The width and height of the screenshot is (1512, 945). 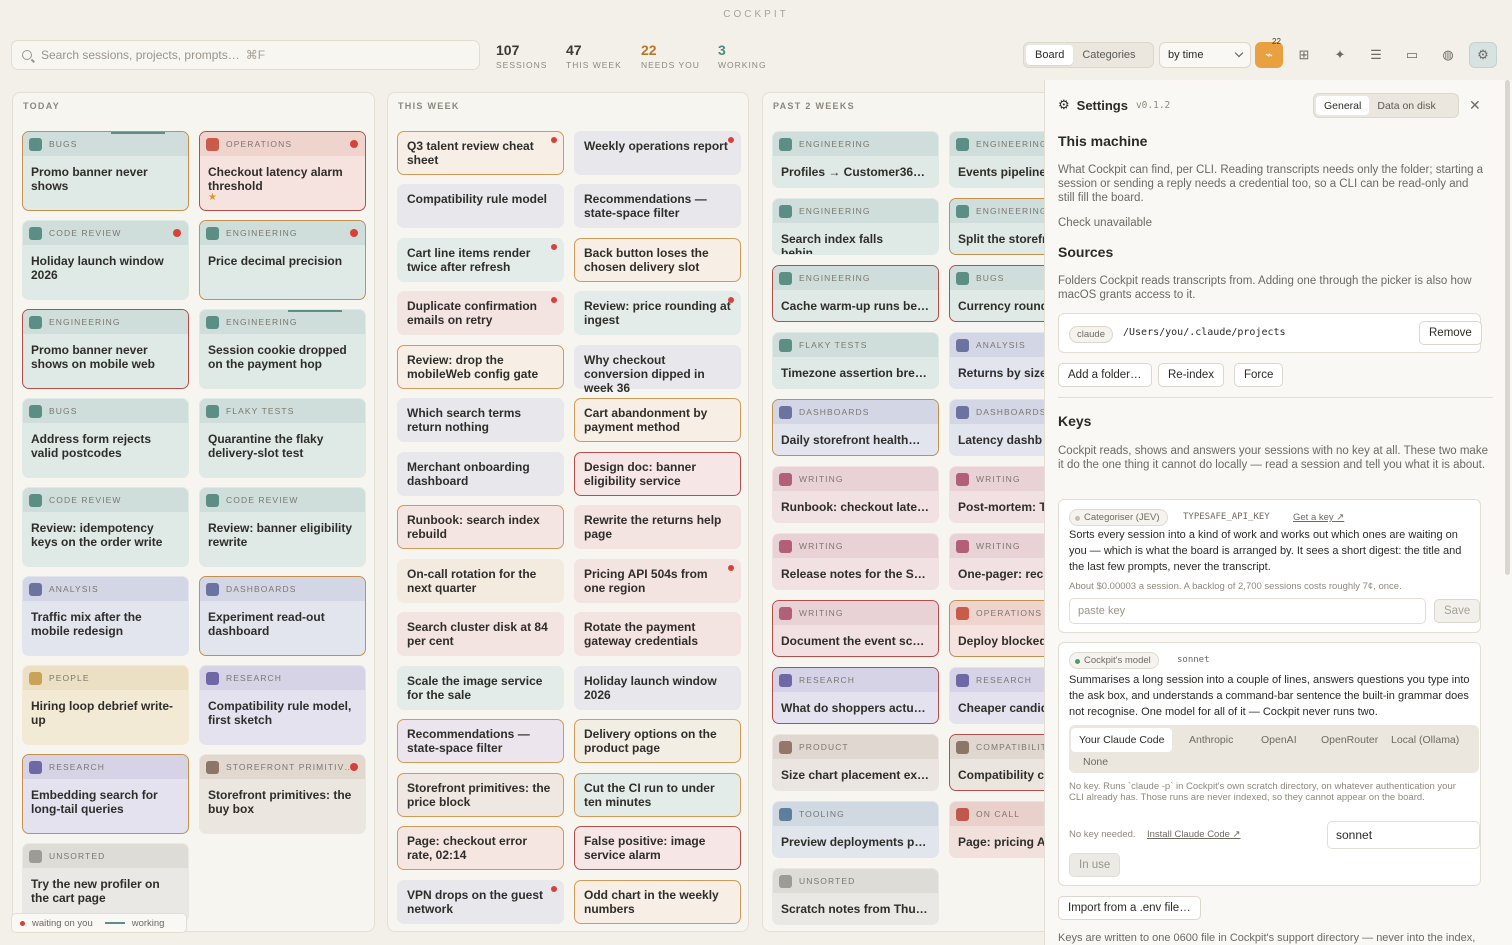 I want to click on product-icon, so click(x=785, y=747).